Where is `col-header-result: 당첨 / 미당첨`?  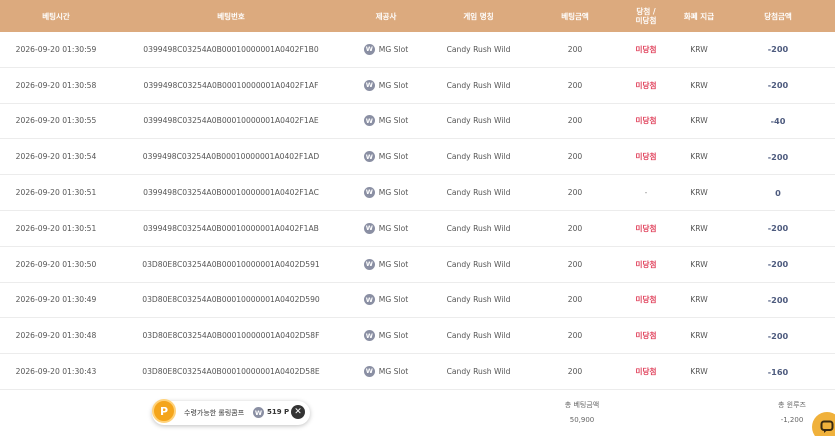 col-header-result: 당첨 / 미당첨 is located at coordinates (646, 16).